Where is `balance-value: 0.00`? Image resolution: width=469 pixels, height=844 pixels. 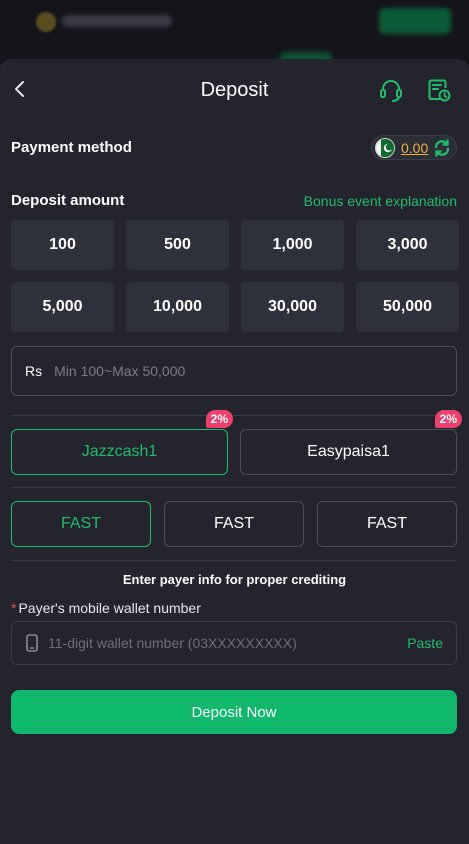
balance-value: 0.00 is located at coordinates (414, 148).